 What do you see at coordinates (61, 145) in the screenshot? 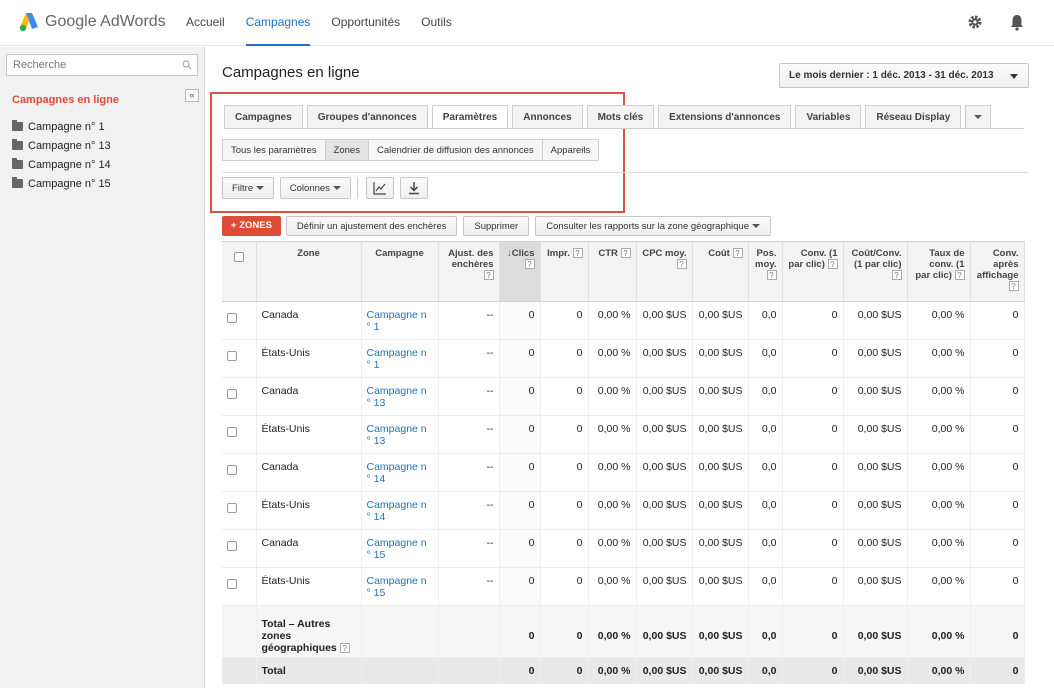
I see `sidebar-item-campagne-13: Campagne n° 13` at bounding box center [61, 145].